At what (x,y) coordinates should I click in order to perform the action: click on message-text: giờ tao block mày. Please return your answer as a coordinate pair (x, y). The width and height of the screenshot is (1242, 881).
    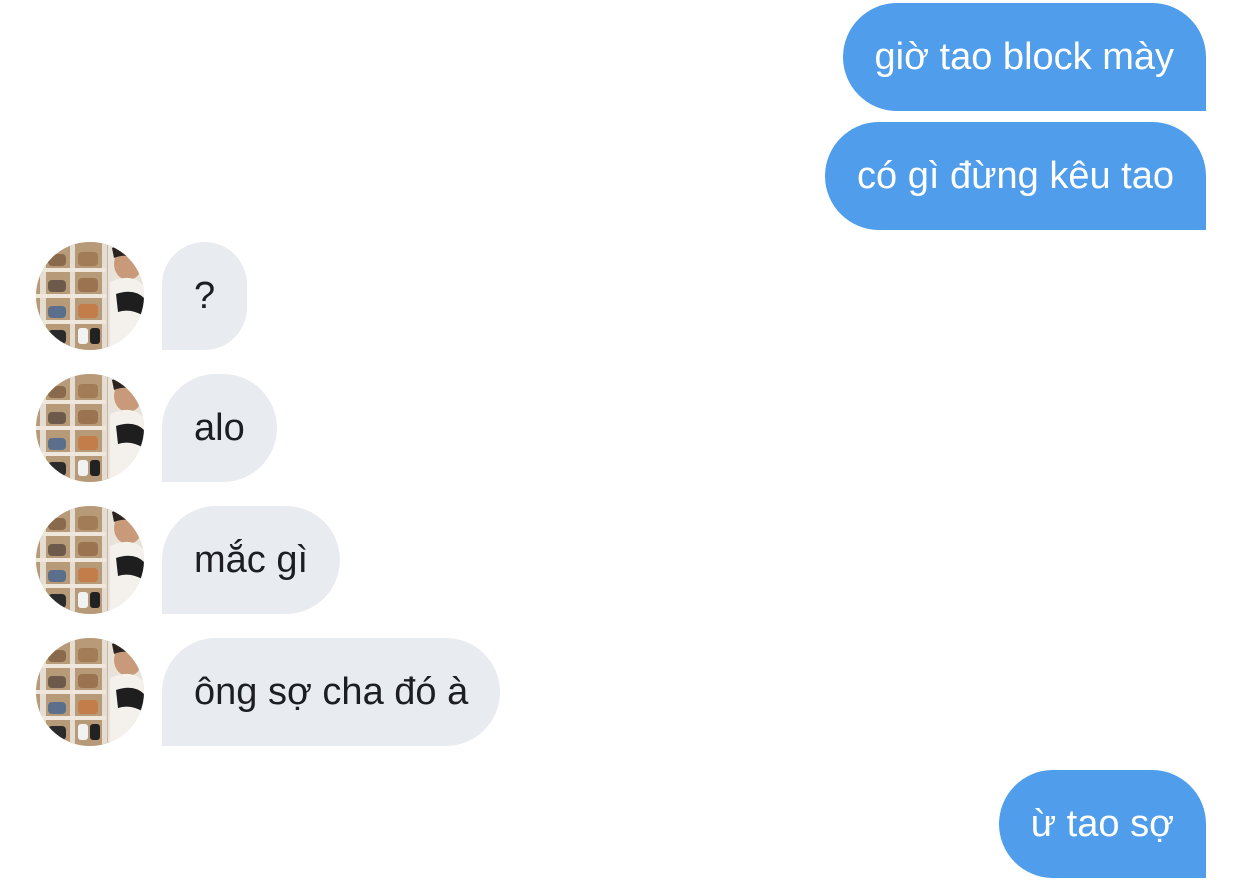
    Looking at the image, I should click on (1024, 57).